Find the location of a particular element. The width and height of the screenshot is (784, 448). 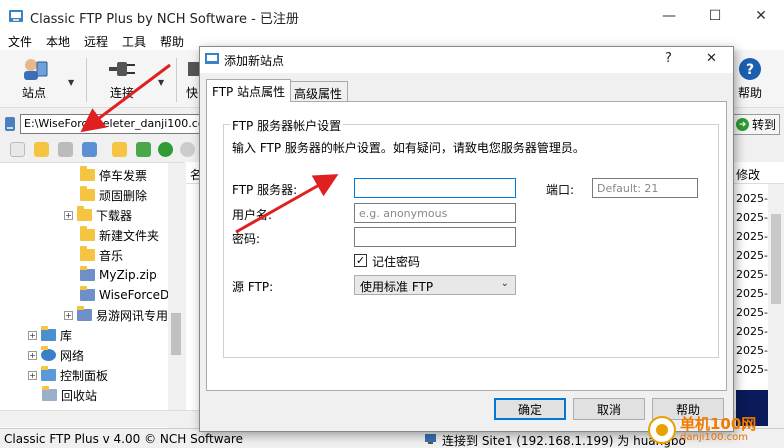

open-folder-icon is located at coordinates (119, 149).